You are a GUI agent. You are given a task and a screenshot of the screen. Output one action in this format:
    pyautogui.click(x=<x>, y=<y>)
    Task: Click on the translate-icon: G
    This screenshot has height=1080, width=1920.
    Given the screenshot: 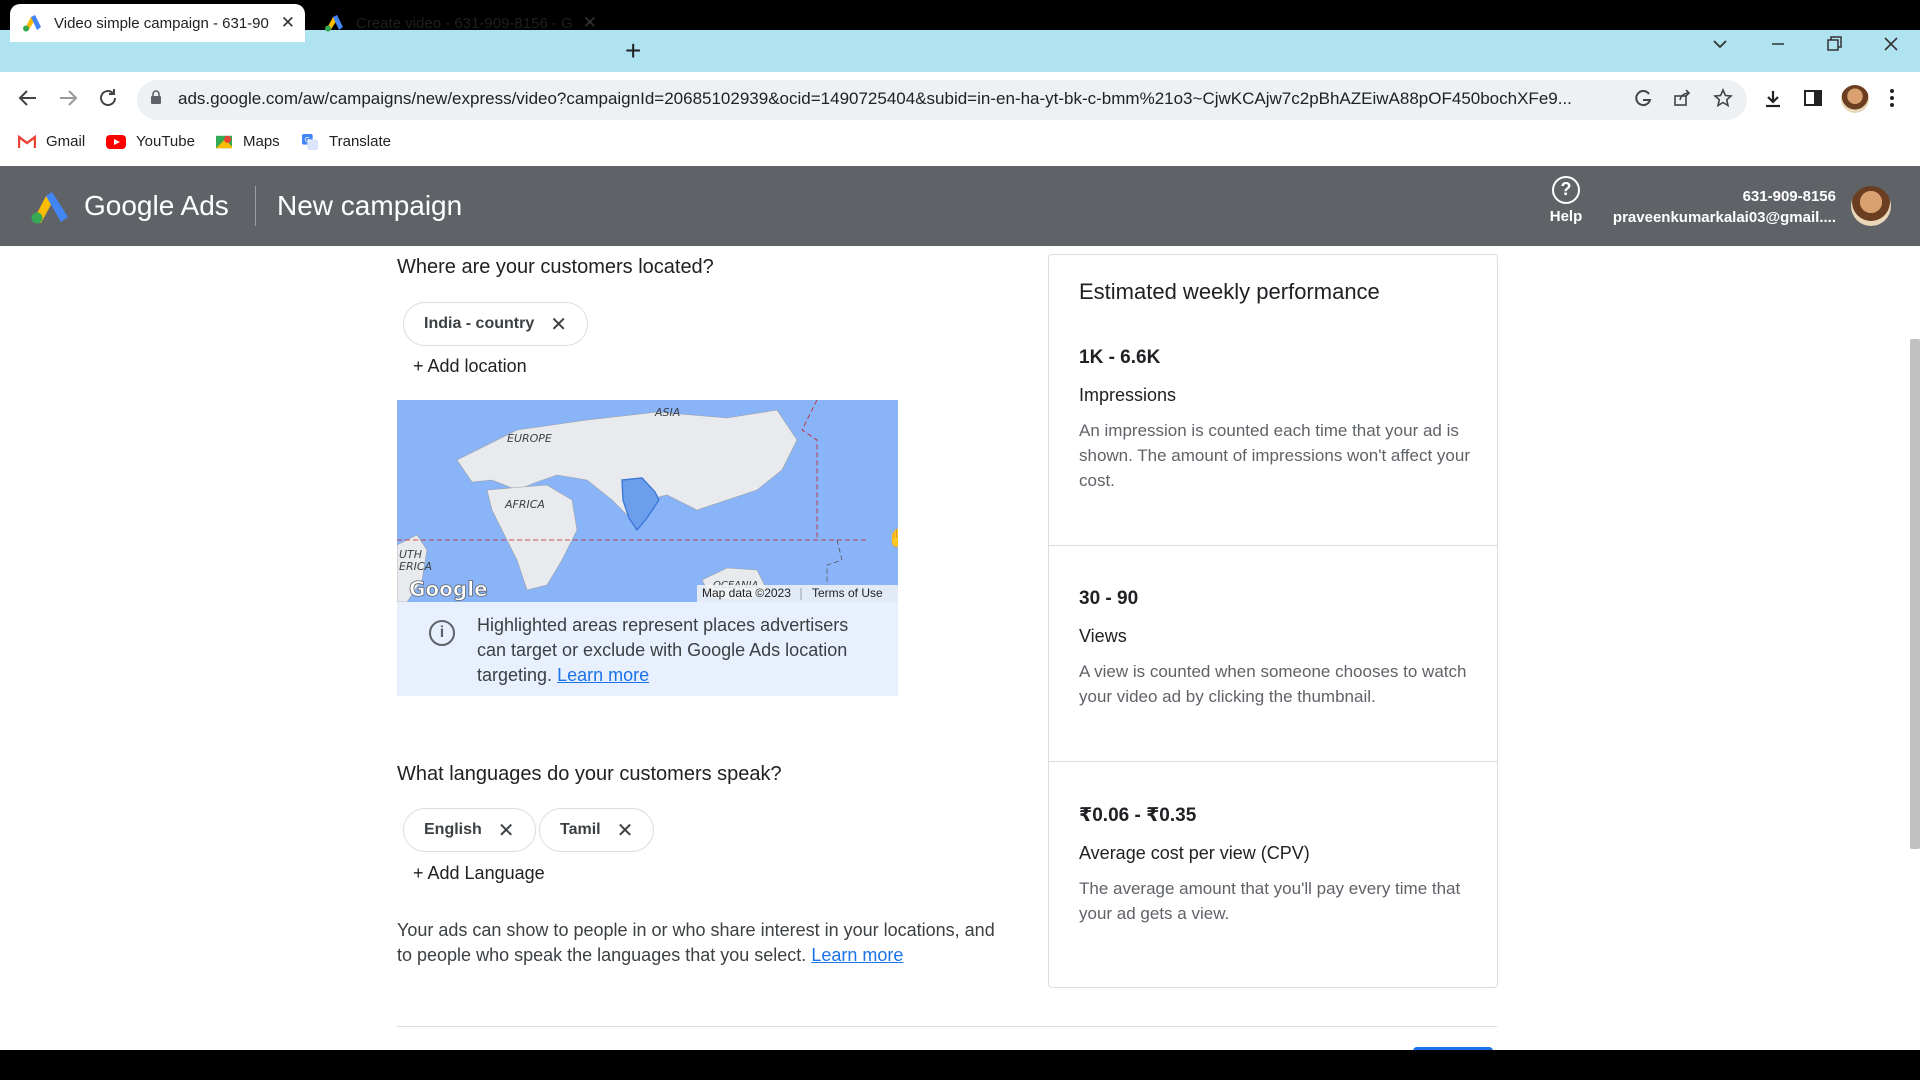 What is the action you would take?
    pyautogui.click(x=310, y=141)
    